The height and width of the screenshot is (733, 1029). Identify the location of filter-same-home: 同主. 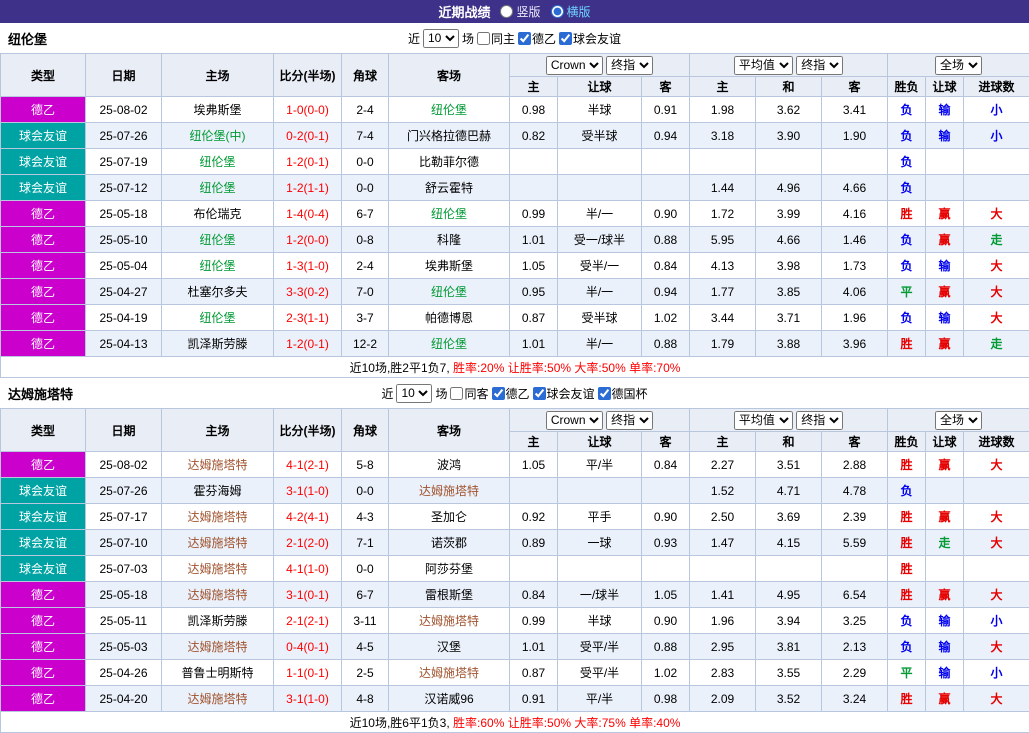
(496, 38).